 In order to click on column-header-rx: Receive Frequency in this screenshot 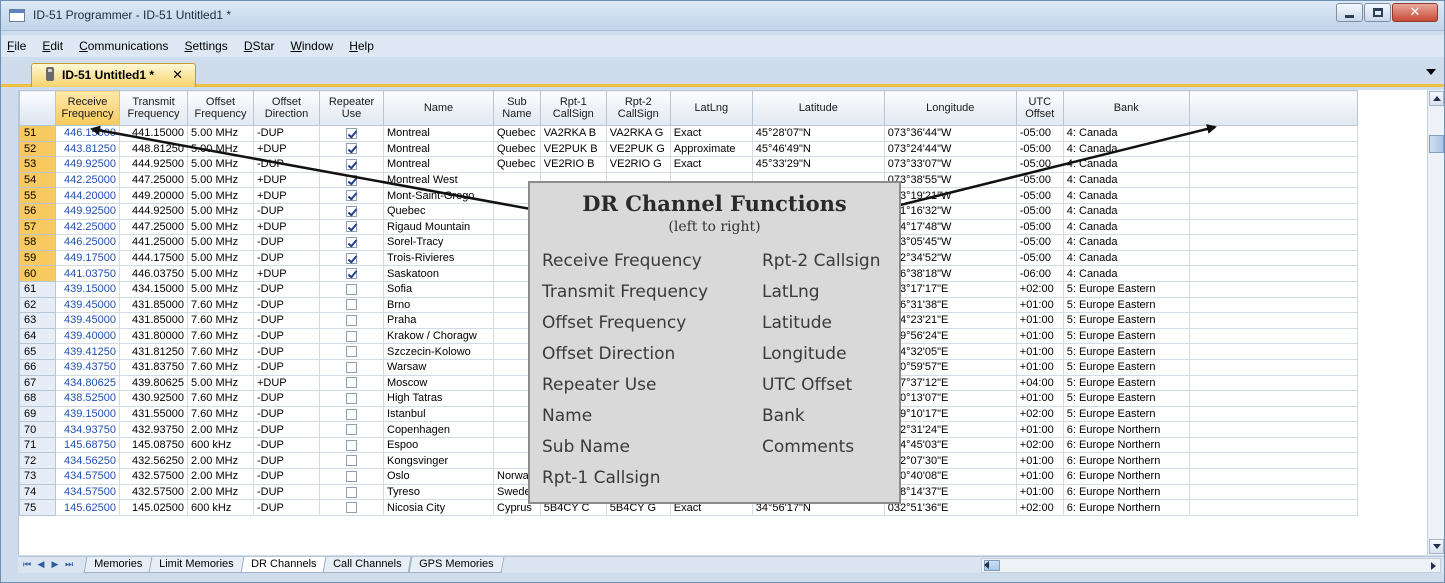, I will do `click(87, 108)`.